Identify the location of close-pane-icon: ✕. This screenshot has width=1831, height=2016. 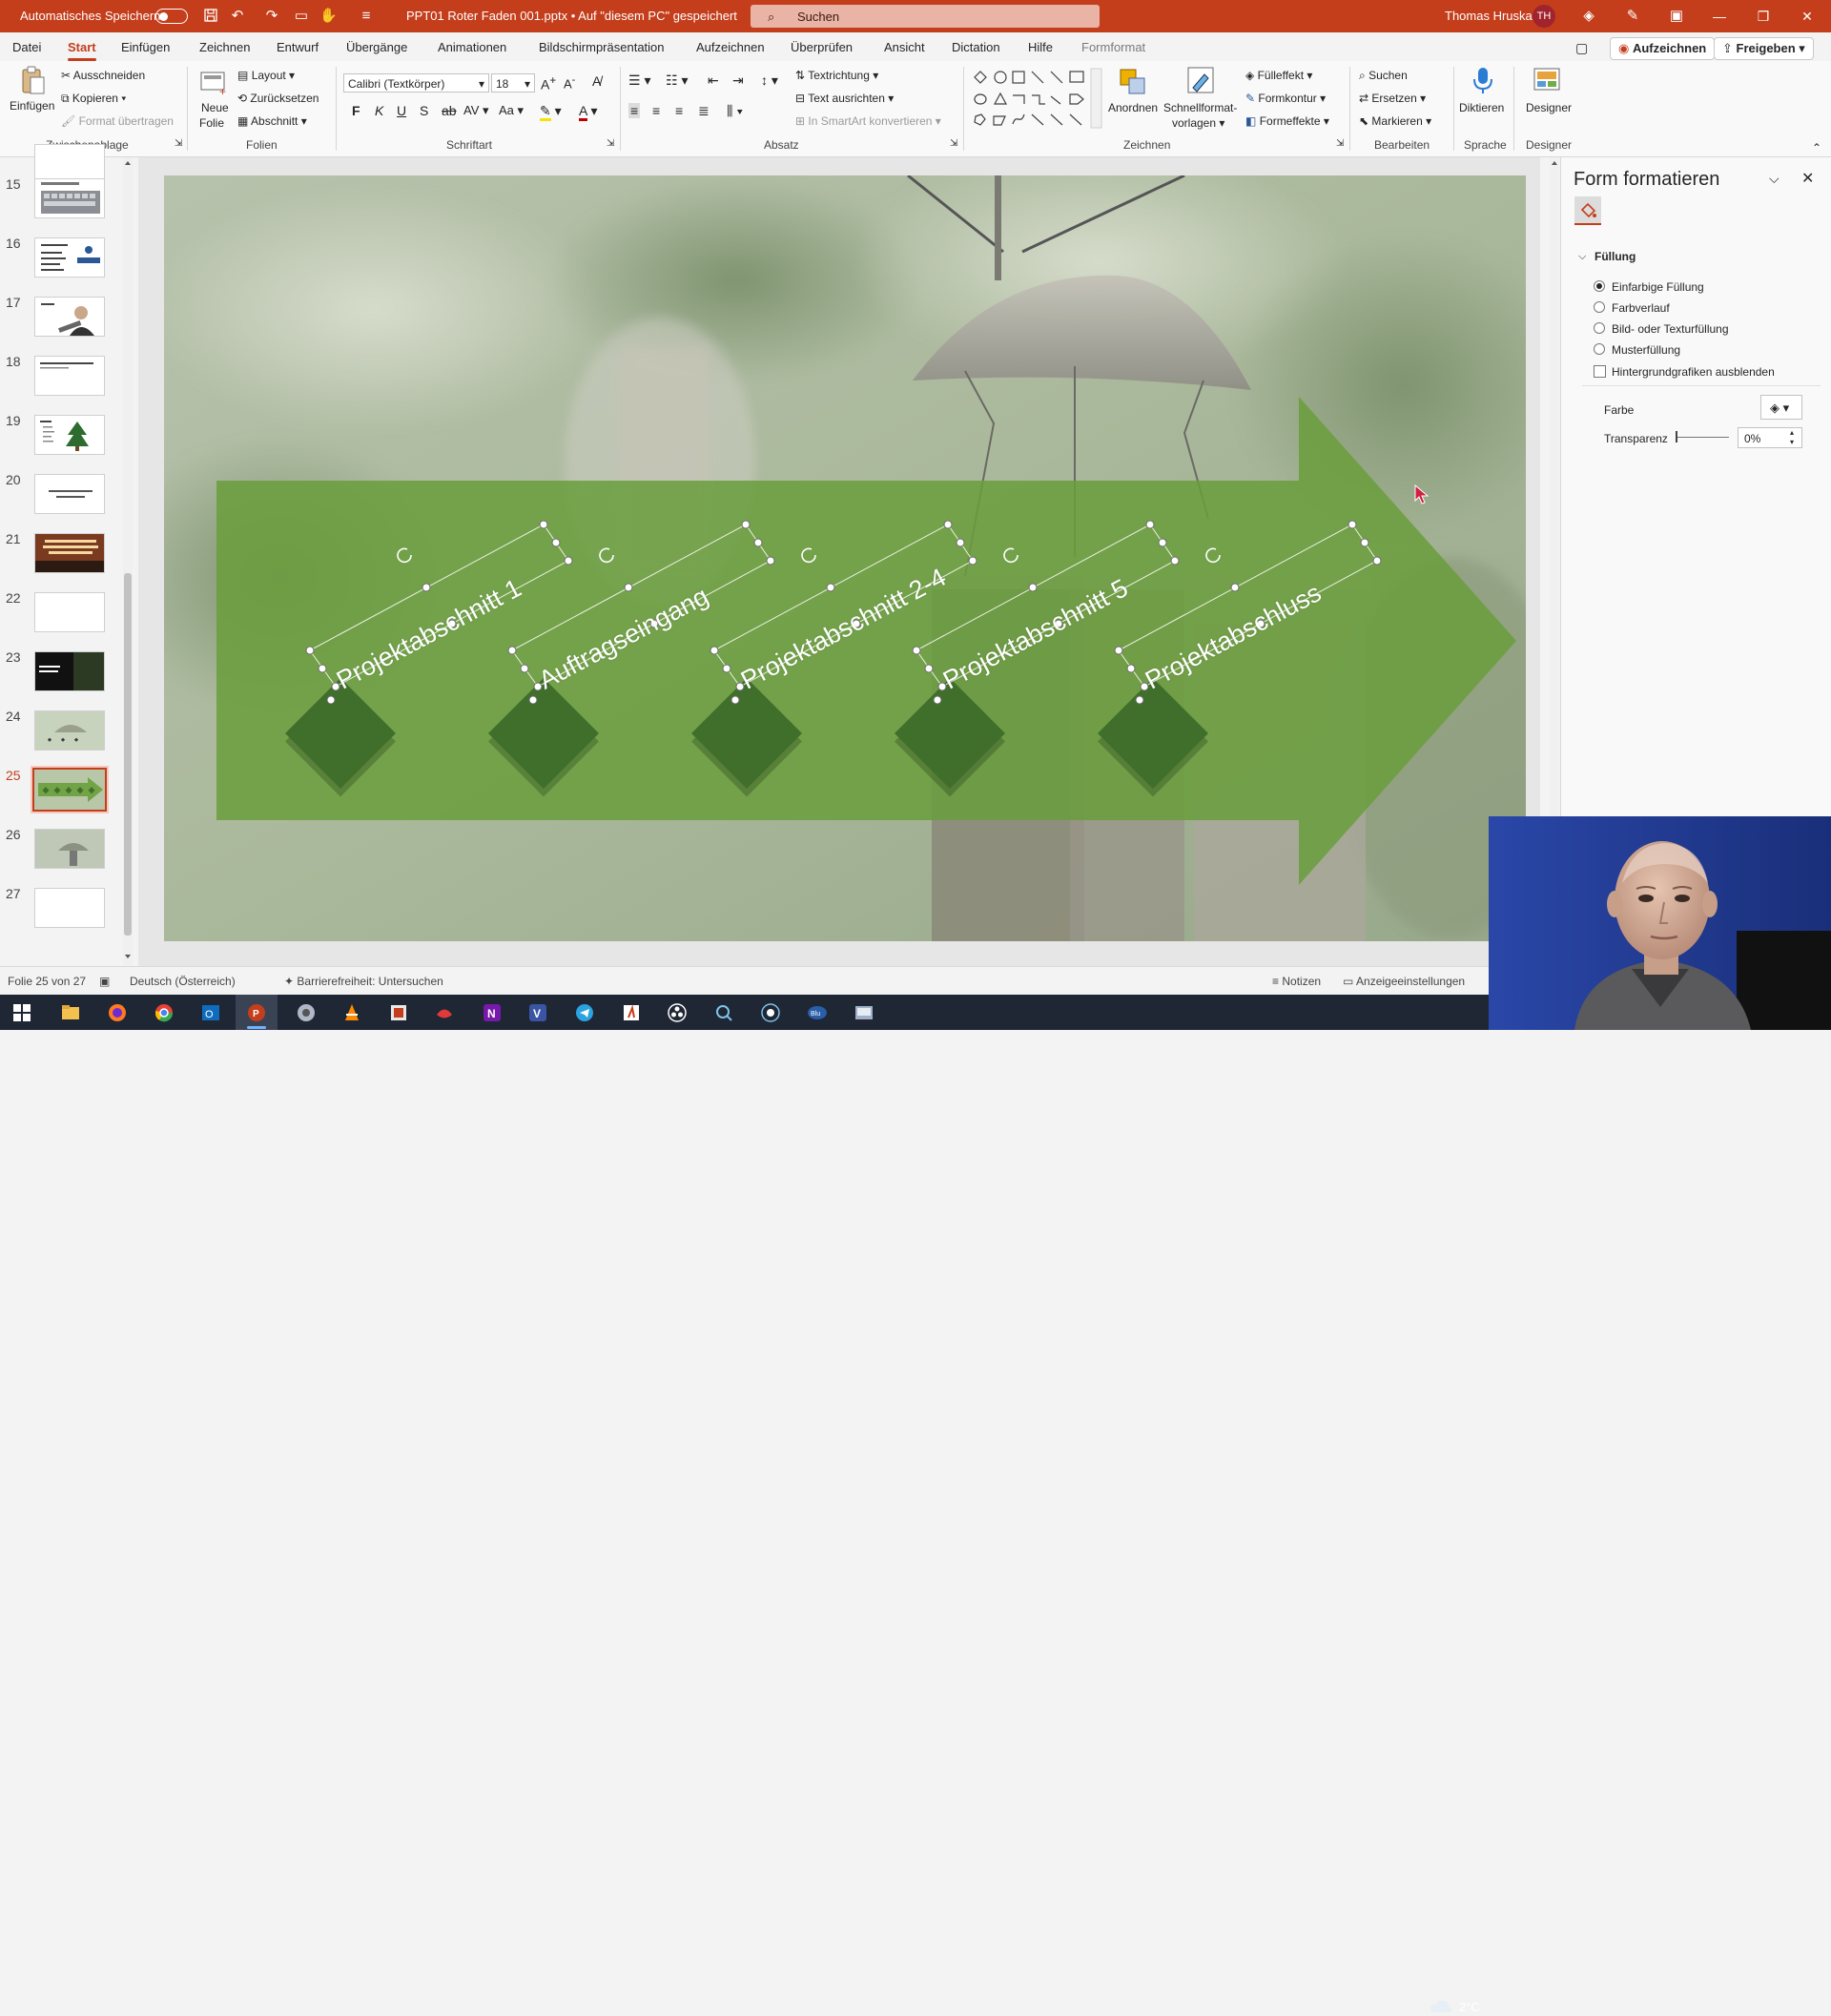
(1808, 178).